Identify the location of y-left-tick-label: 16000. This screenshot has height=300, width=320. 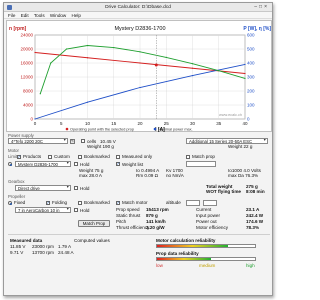
(26, 63).